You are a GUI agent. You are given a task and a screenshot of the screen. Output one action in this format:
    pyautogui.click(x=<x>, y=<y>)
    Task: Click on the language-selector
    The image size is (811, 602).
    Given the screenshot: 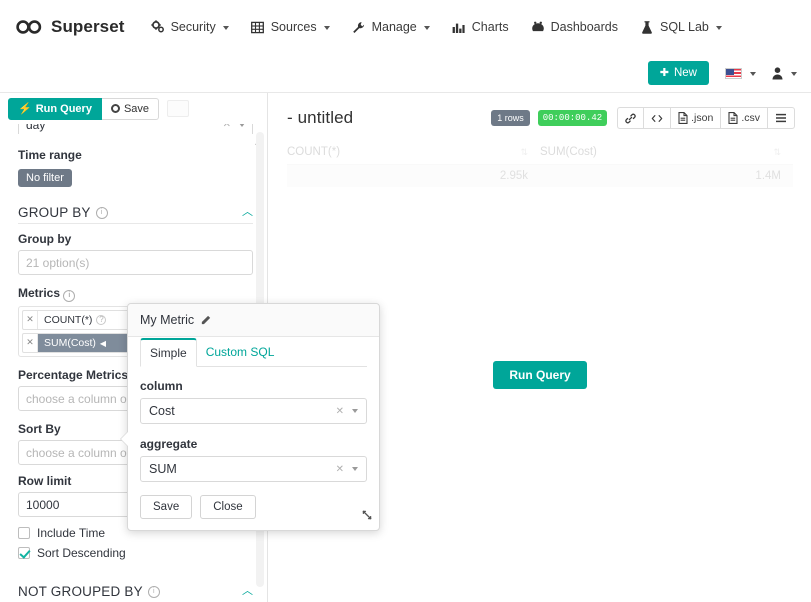 What is the action you would take?
    pyautogui.click(x=740, y=73)
    